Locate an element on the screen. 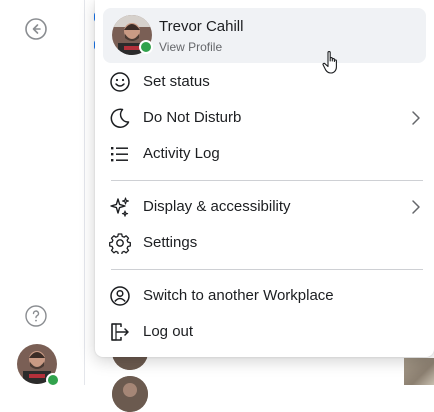 The width and height of the screenshot is (434, 412). menu-item-label: Display & accessibility is located at coordinates (217, 206).